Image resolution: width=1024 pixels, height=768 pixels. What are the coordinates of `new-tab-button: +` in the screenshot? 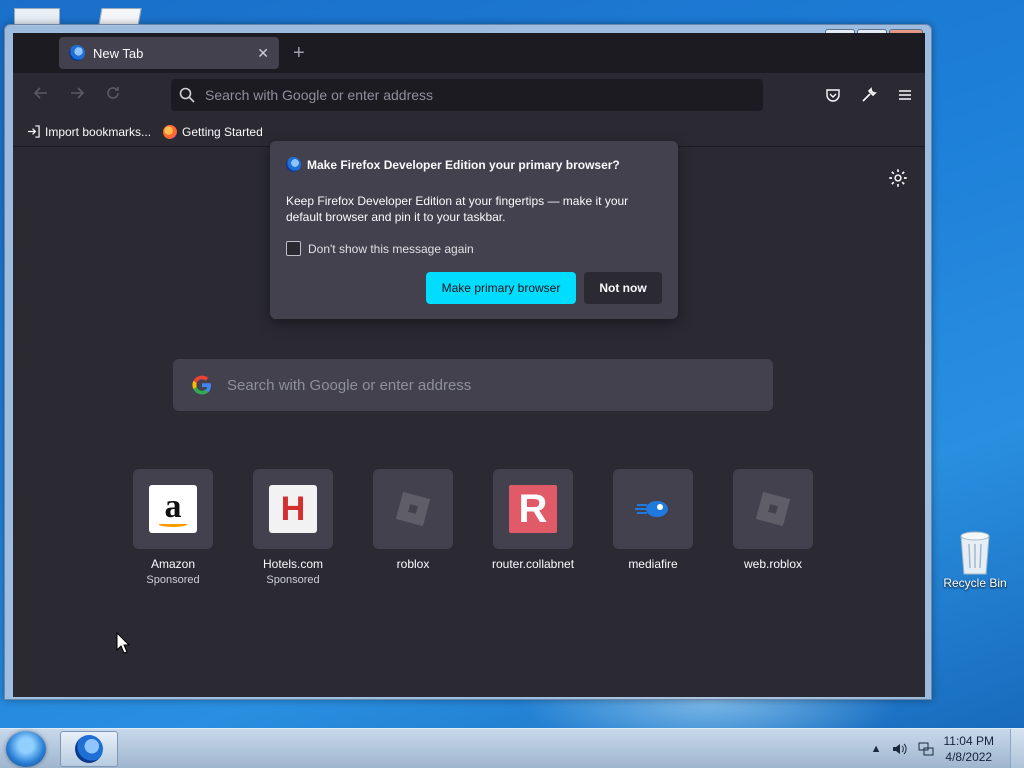 It's located at (299, 53).